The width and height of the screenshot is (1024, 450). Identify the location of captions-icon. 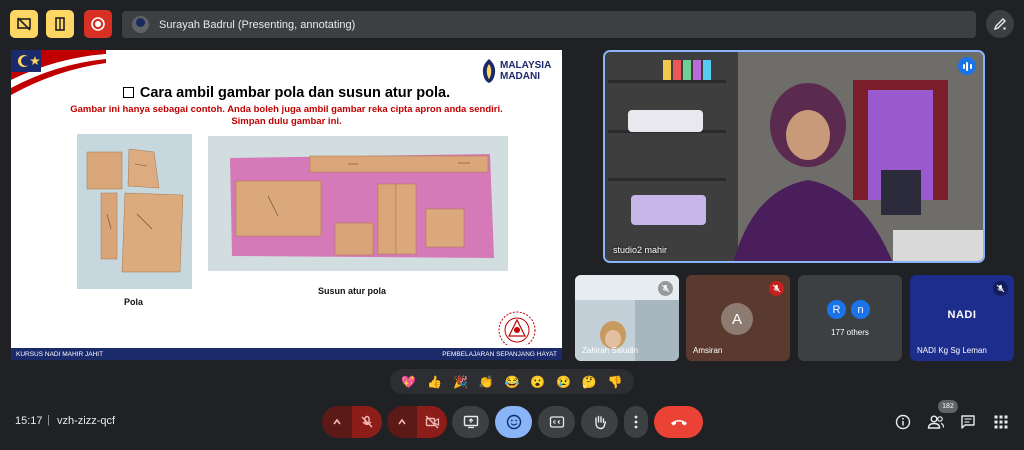
(556, 422).